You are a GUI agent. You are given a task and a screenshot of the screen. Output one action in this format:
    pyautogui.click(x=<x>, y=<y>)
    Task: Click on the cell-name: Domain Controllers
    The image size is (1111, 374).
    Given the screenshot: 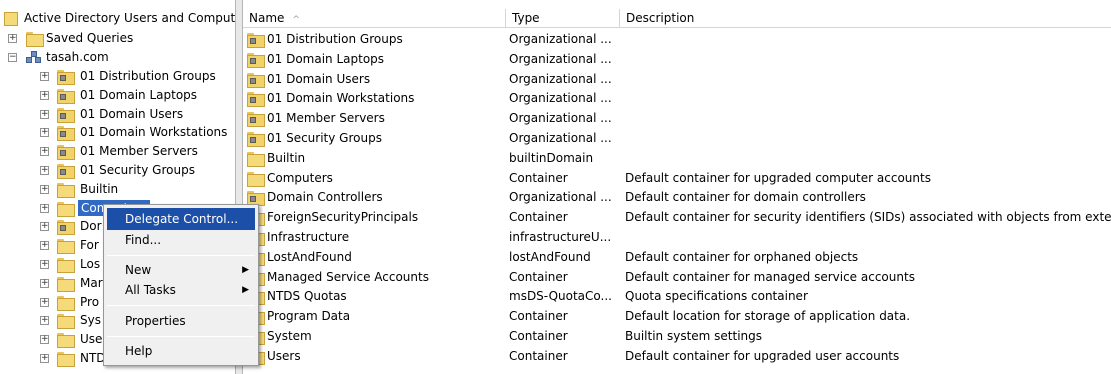 What is the action you would take?
    pyautogui.click(x=325, y=197)
    